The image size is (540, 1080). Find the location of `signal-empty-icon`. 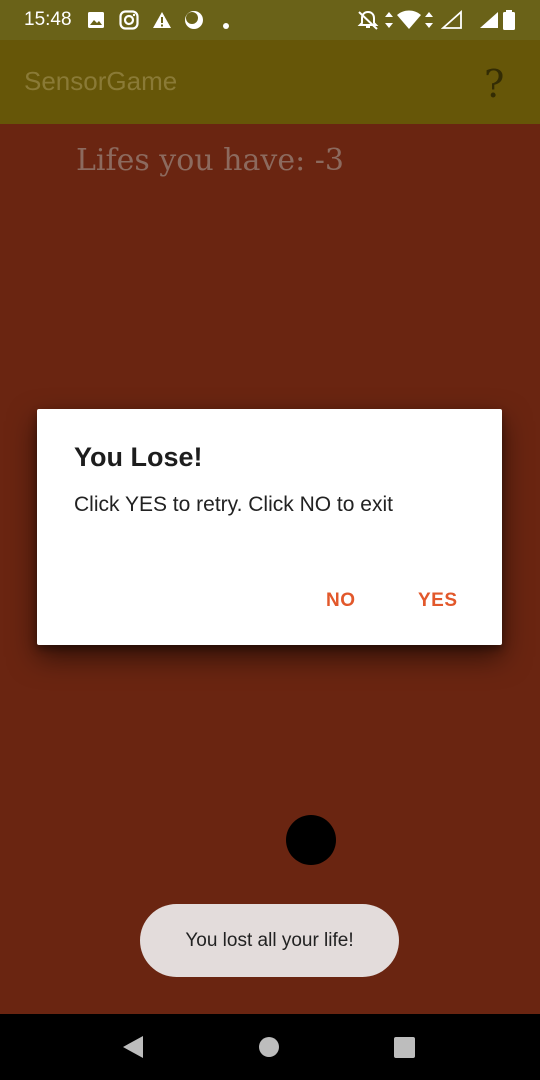

signal-empty-icon is located at coordinates (451, 19).